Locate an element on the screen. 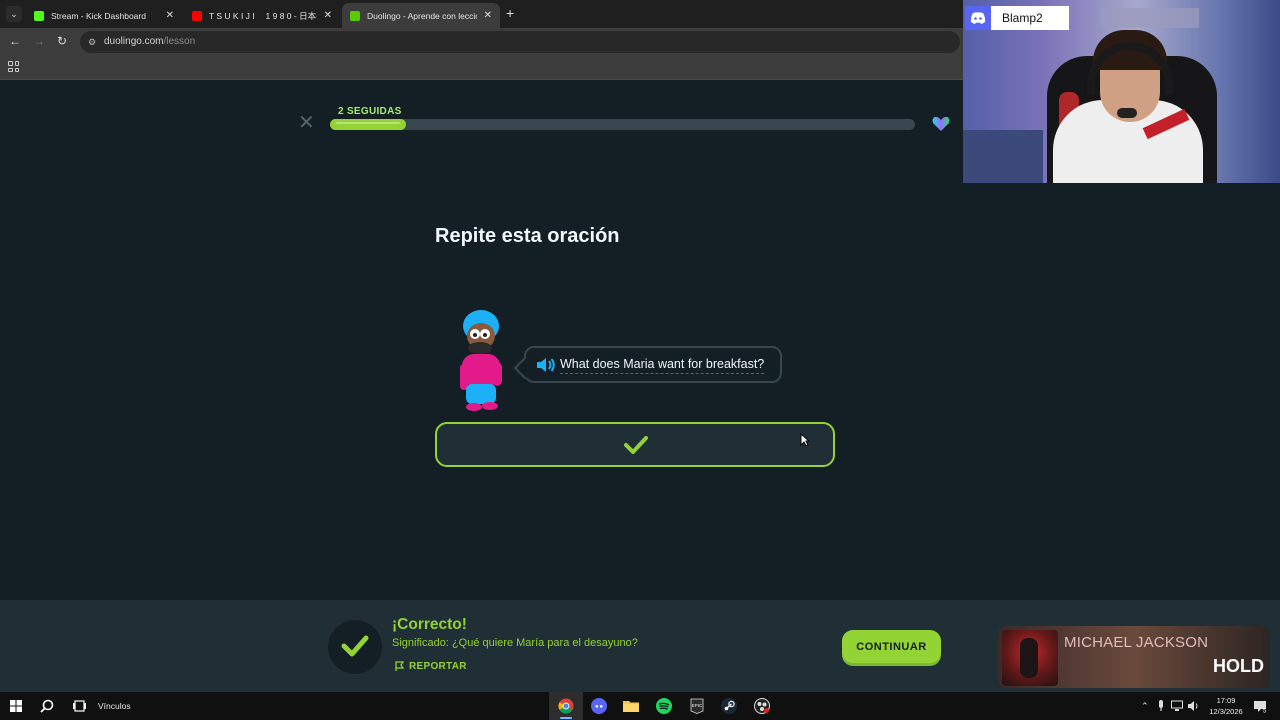 The width and height of the screenshot is (1280, 720). tab-title: Stream - Kick Dashboard is located at coordinates (98, 15).